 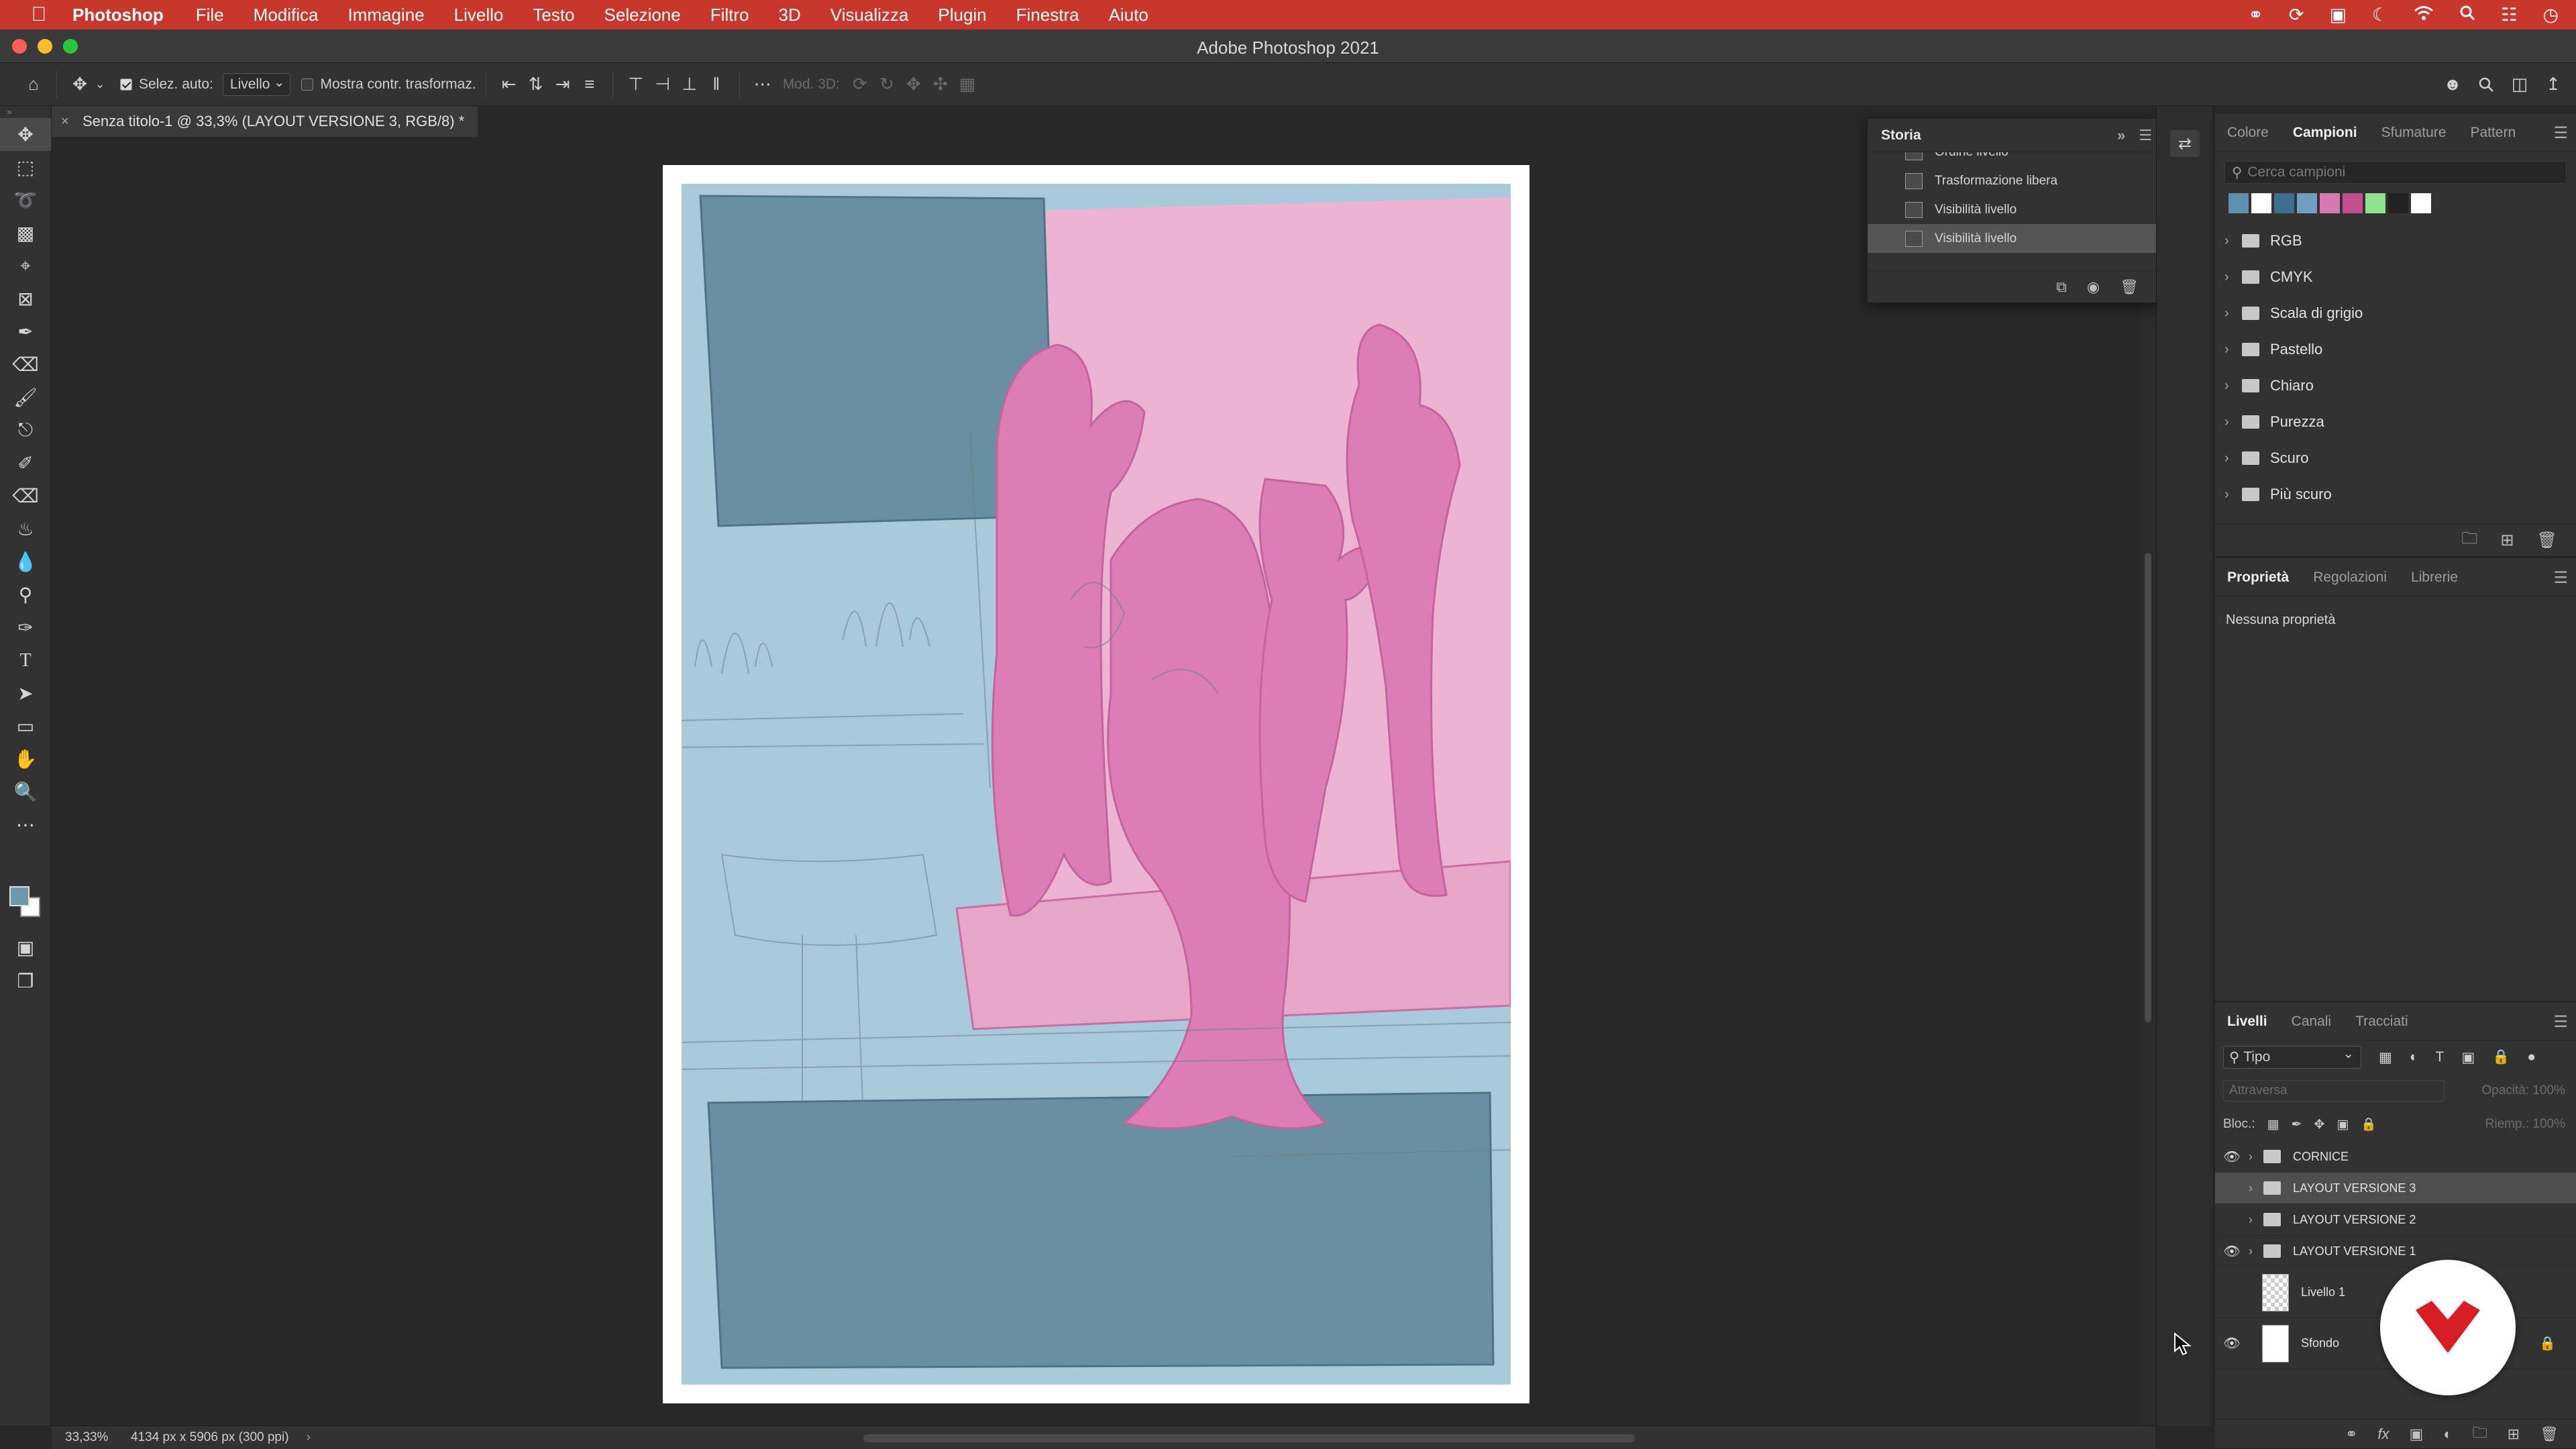 I want to click on align-right-icon: ⇥, so click(x=562, y=84).